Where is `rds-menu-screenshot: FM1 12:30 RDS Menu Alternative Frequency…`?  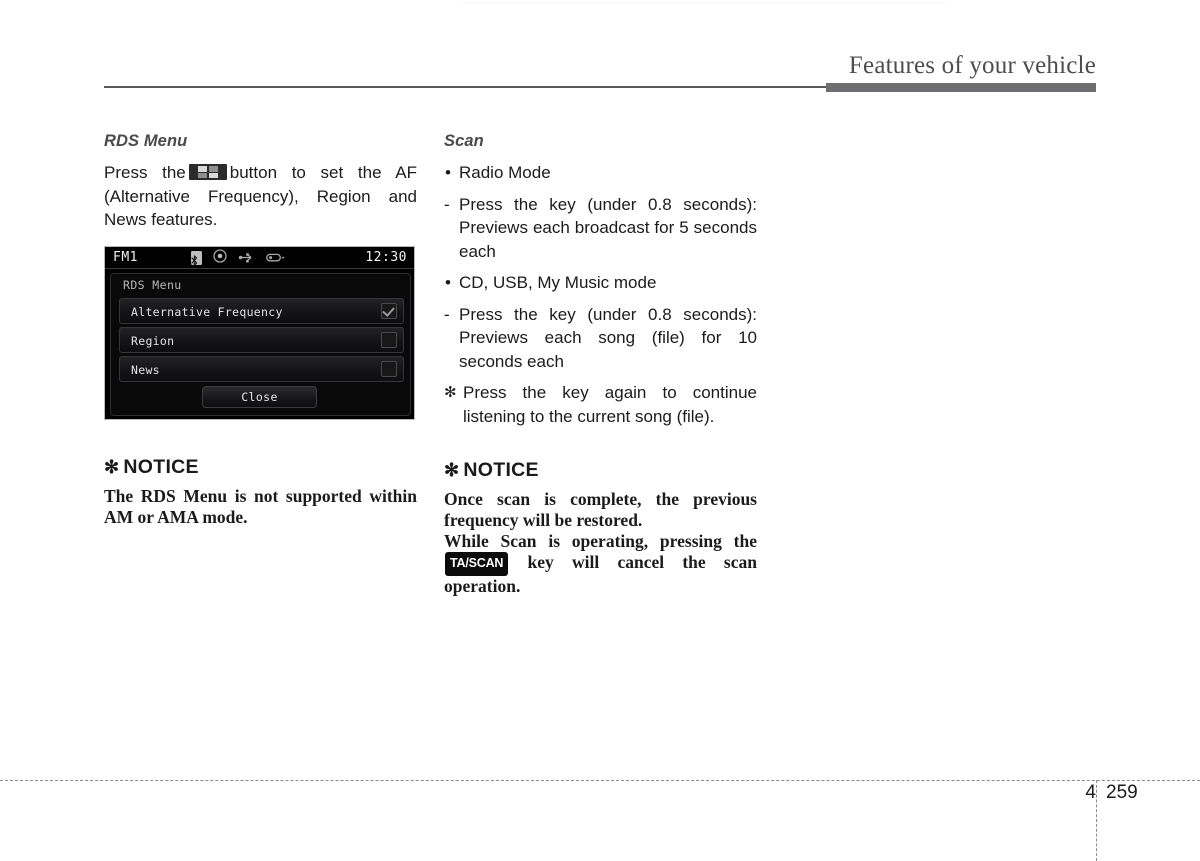
rds-menu-screenshot: FM1 12:30 RDS Menu Alternative Frequency… is located at coordinates (259, 332).